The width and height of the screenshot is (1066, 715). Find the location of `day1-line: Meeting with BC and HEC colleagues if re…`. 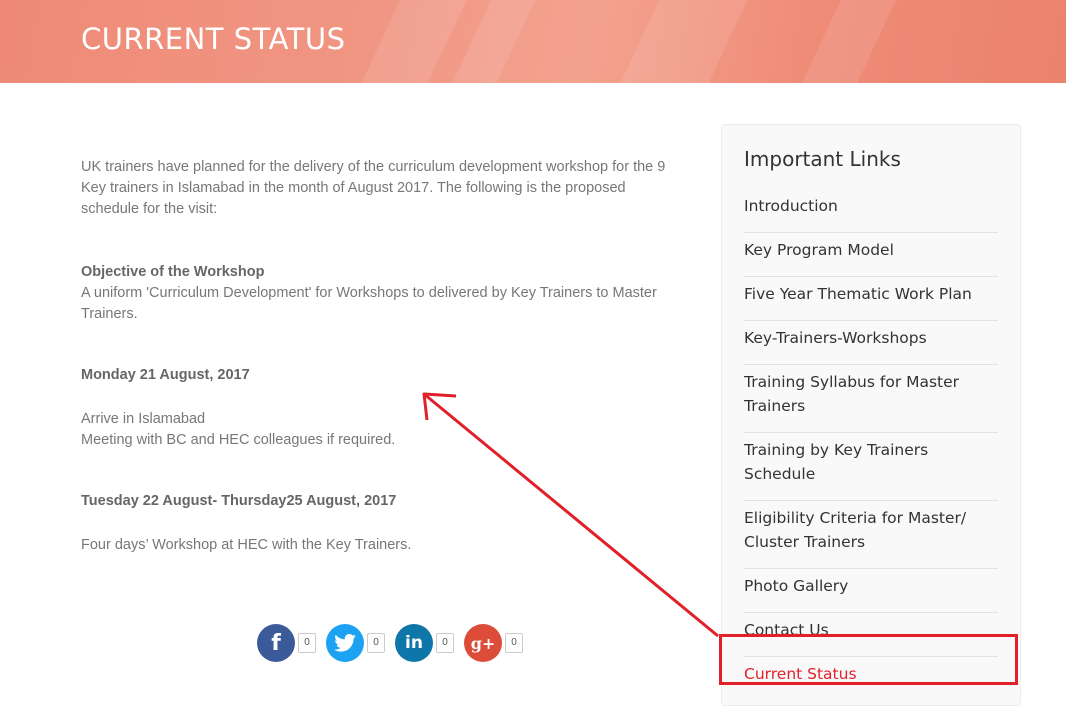

day1-line: Meeting with BC and HEC colleagues if re… is located at coordinates (238, 440).